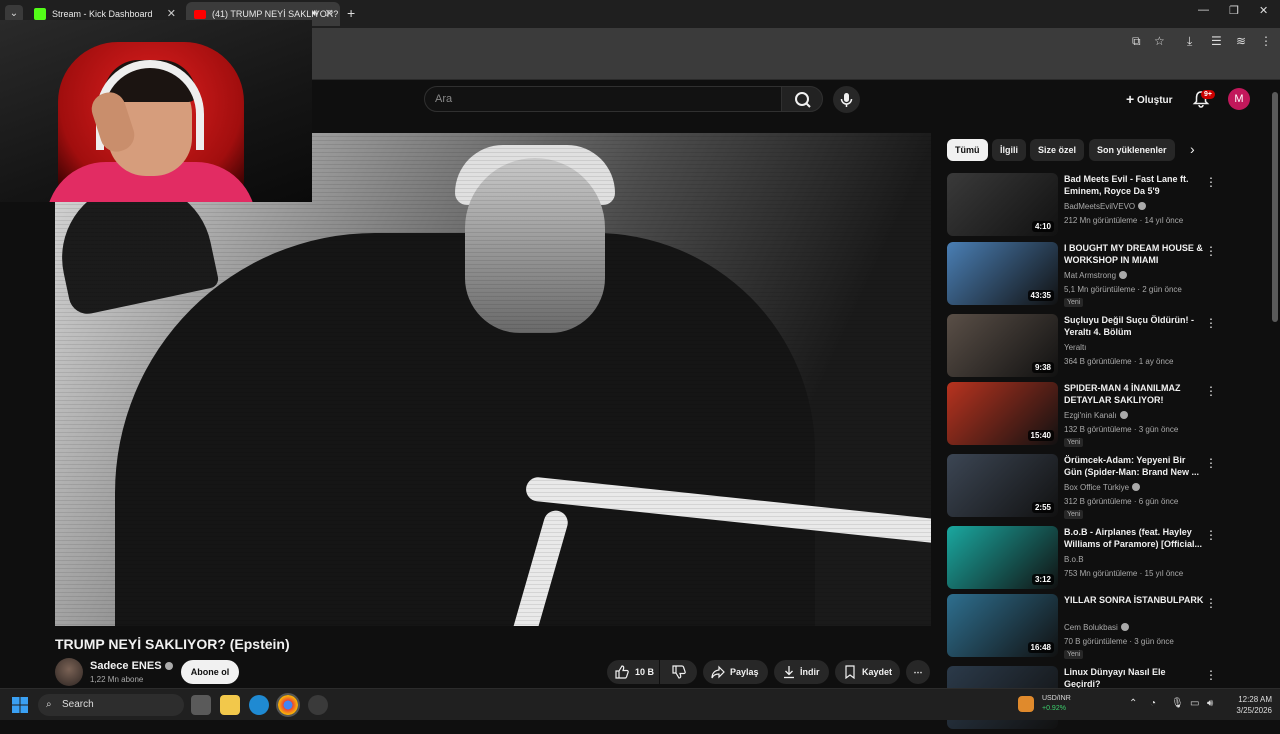  What do you see at coordinates (1002, 557) in the screenshot?
I see `recommendation-thumbnail: 3:12` at bounding box center [1002, 557].